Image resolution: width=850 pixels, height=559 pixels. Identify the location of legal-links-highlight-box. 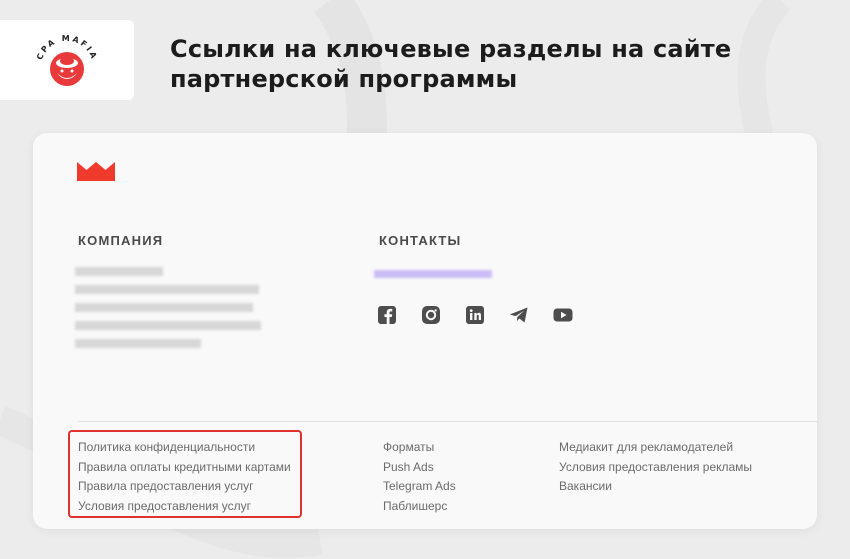
(185, 474).